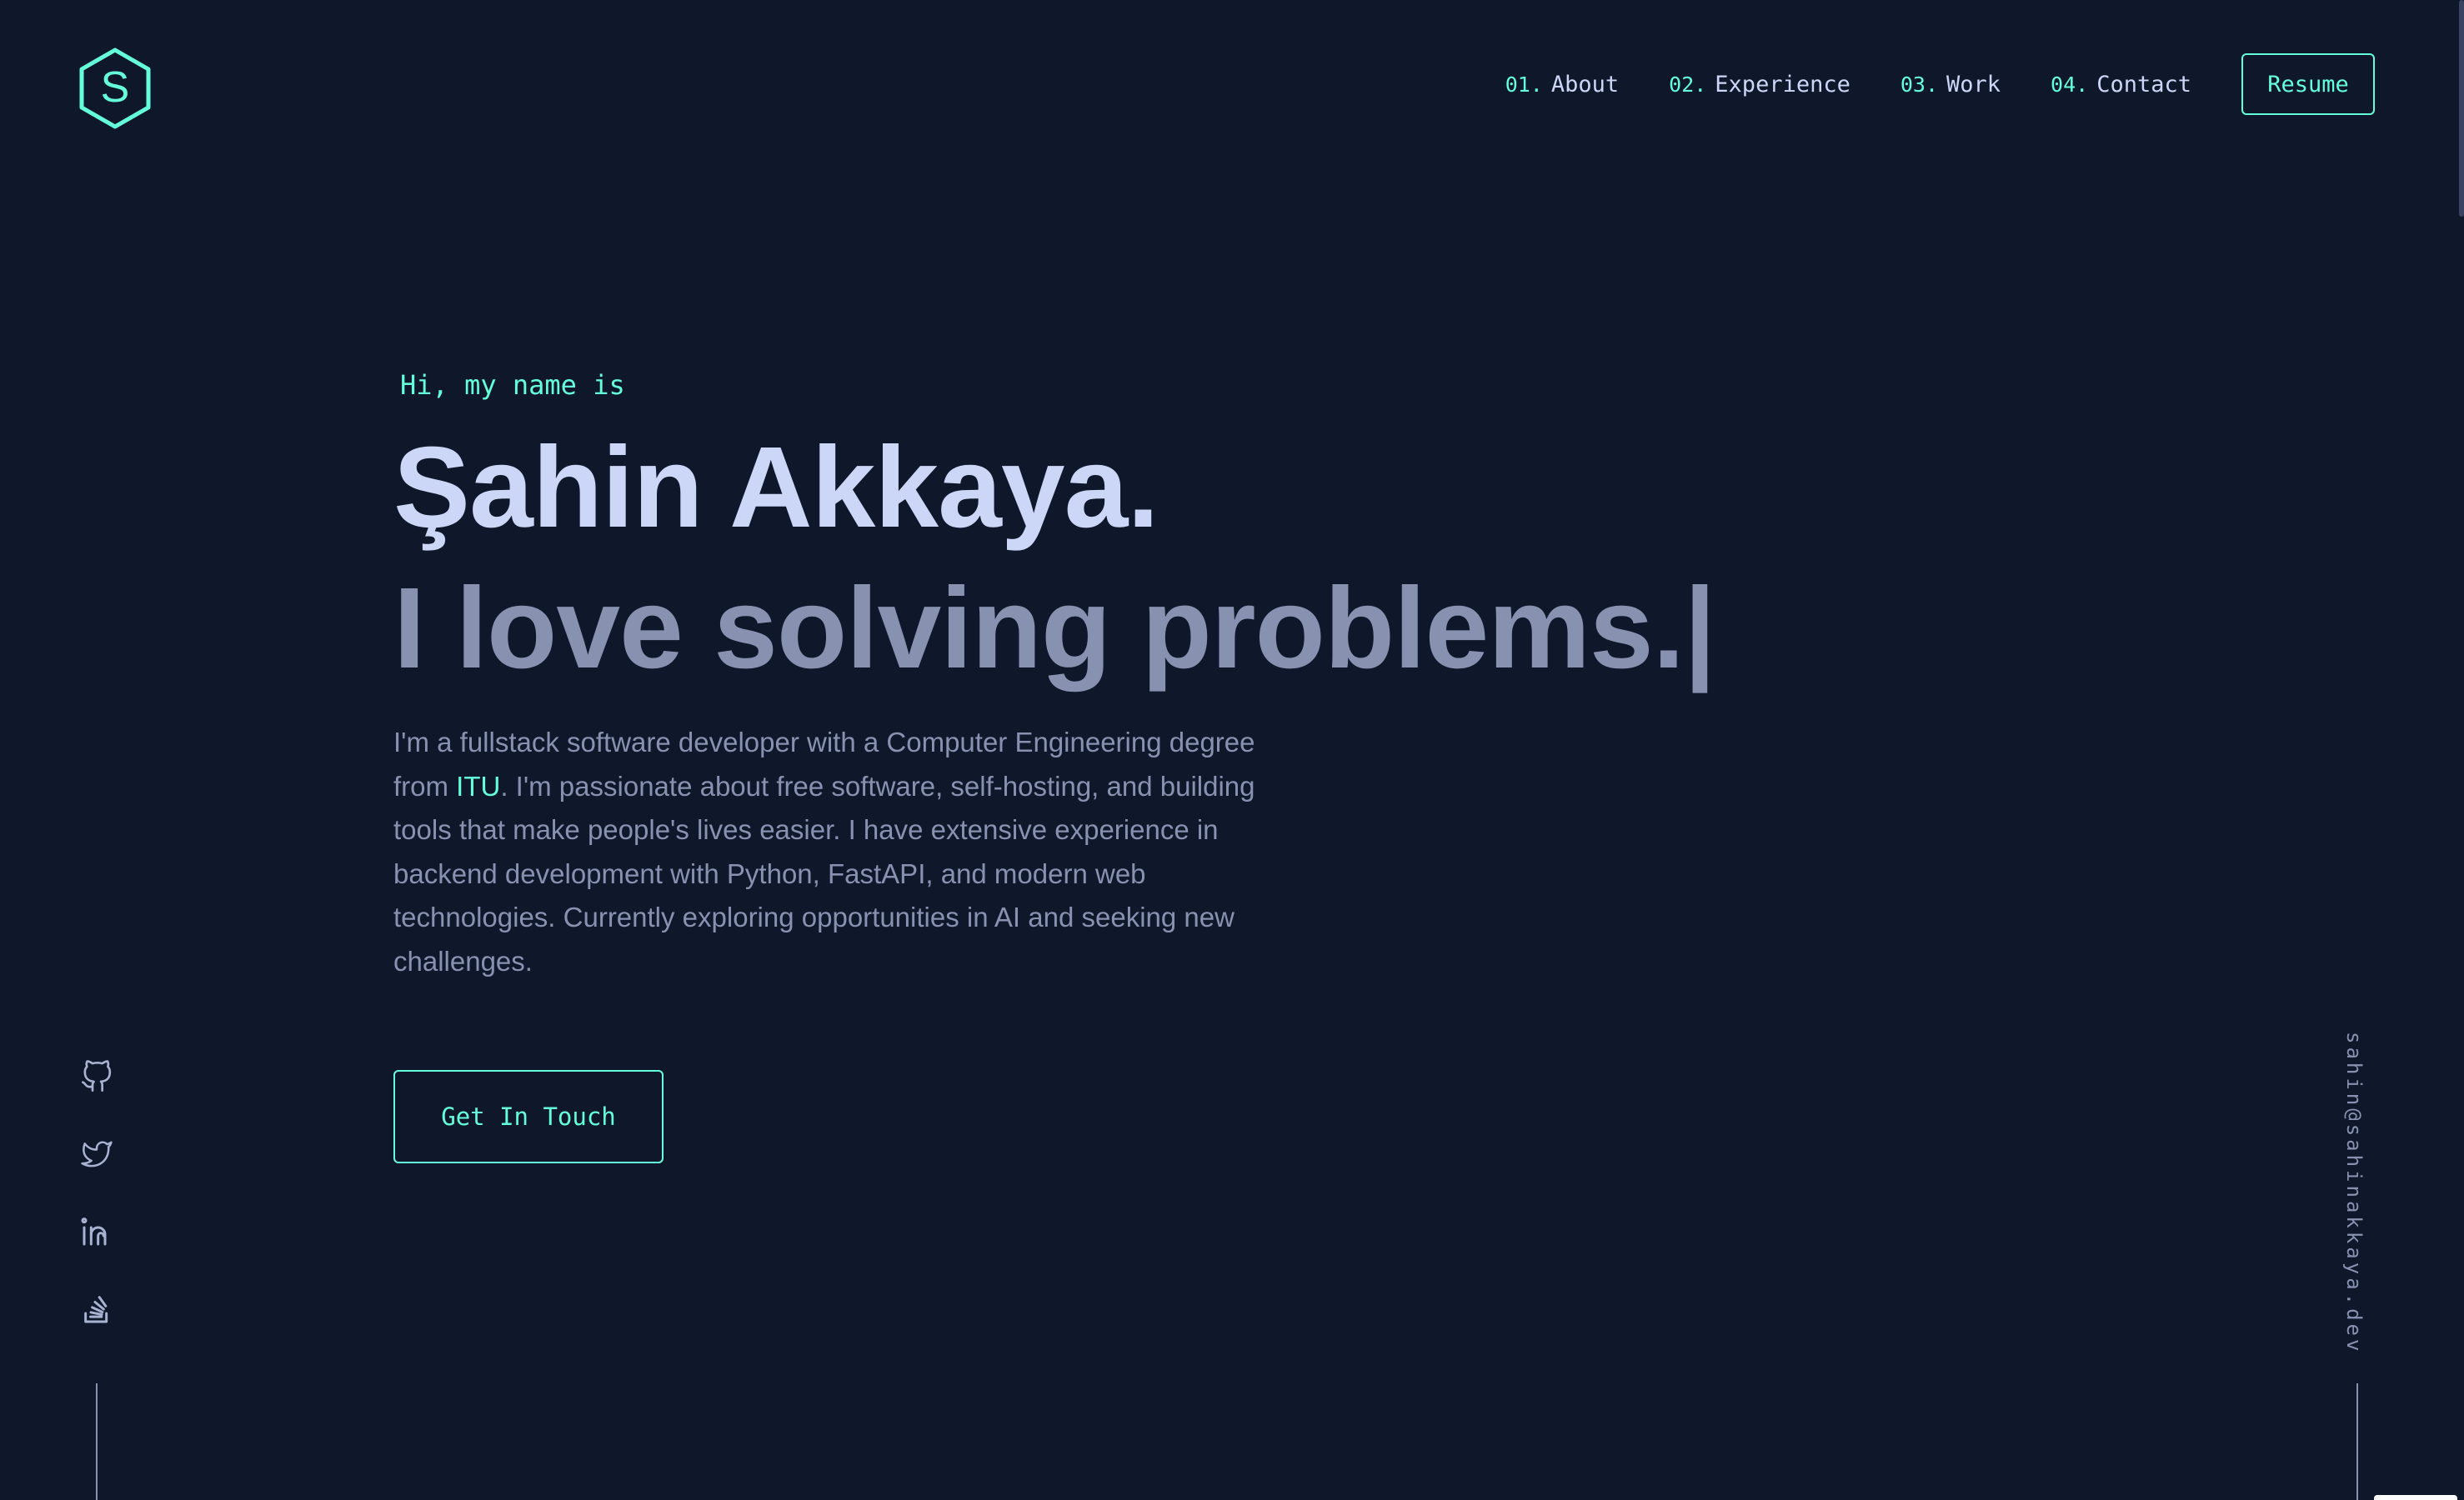 This screenshot has height=1500, width=2464. I want to click on nav-work-label: Work, so click(1973, 84).